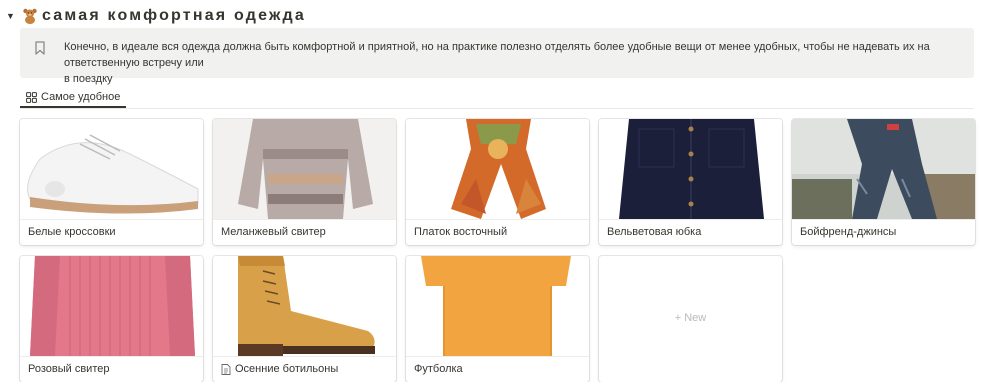  What do you see at coordinates (497, 98) in the screenshot?
I see `view-tabs: Самое удобное` at bounding box center [497, 98].